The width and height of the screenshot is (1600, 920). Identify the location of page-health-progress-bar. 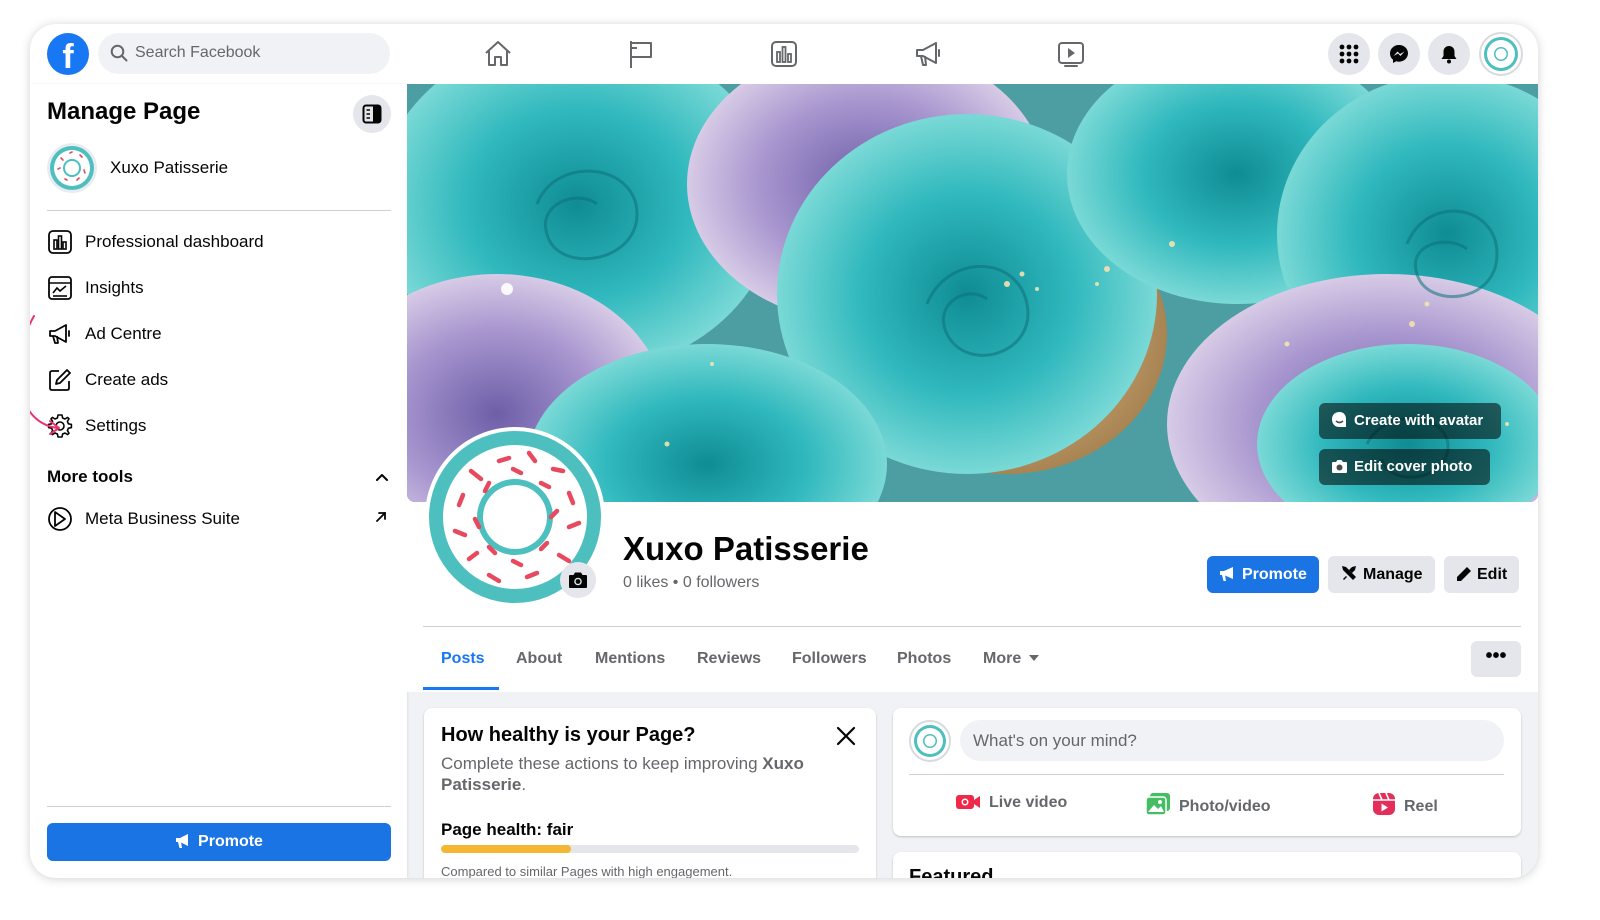
(650, 849).